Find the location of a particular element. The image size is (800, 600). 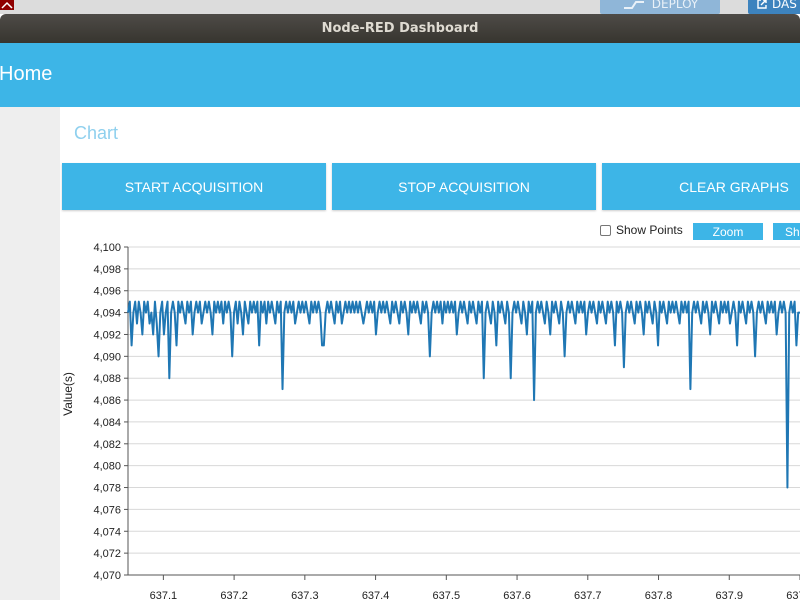

y-tick-label: 4,086 is located at coordinates (107, 401).